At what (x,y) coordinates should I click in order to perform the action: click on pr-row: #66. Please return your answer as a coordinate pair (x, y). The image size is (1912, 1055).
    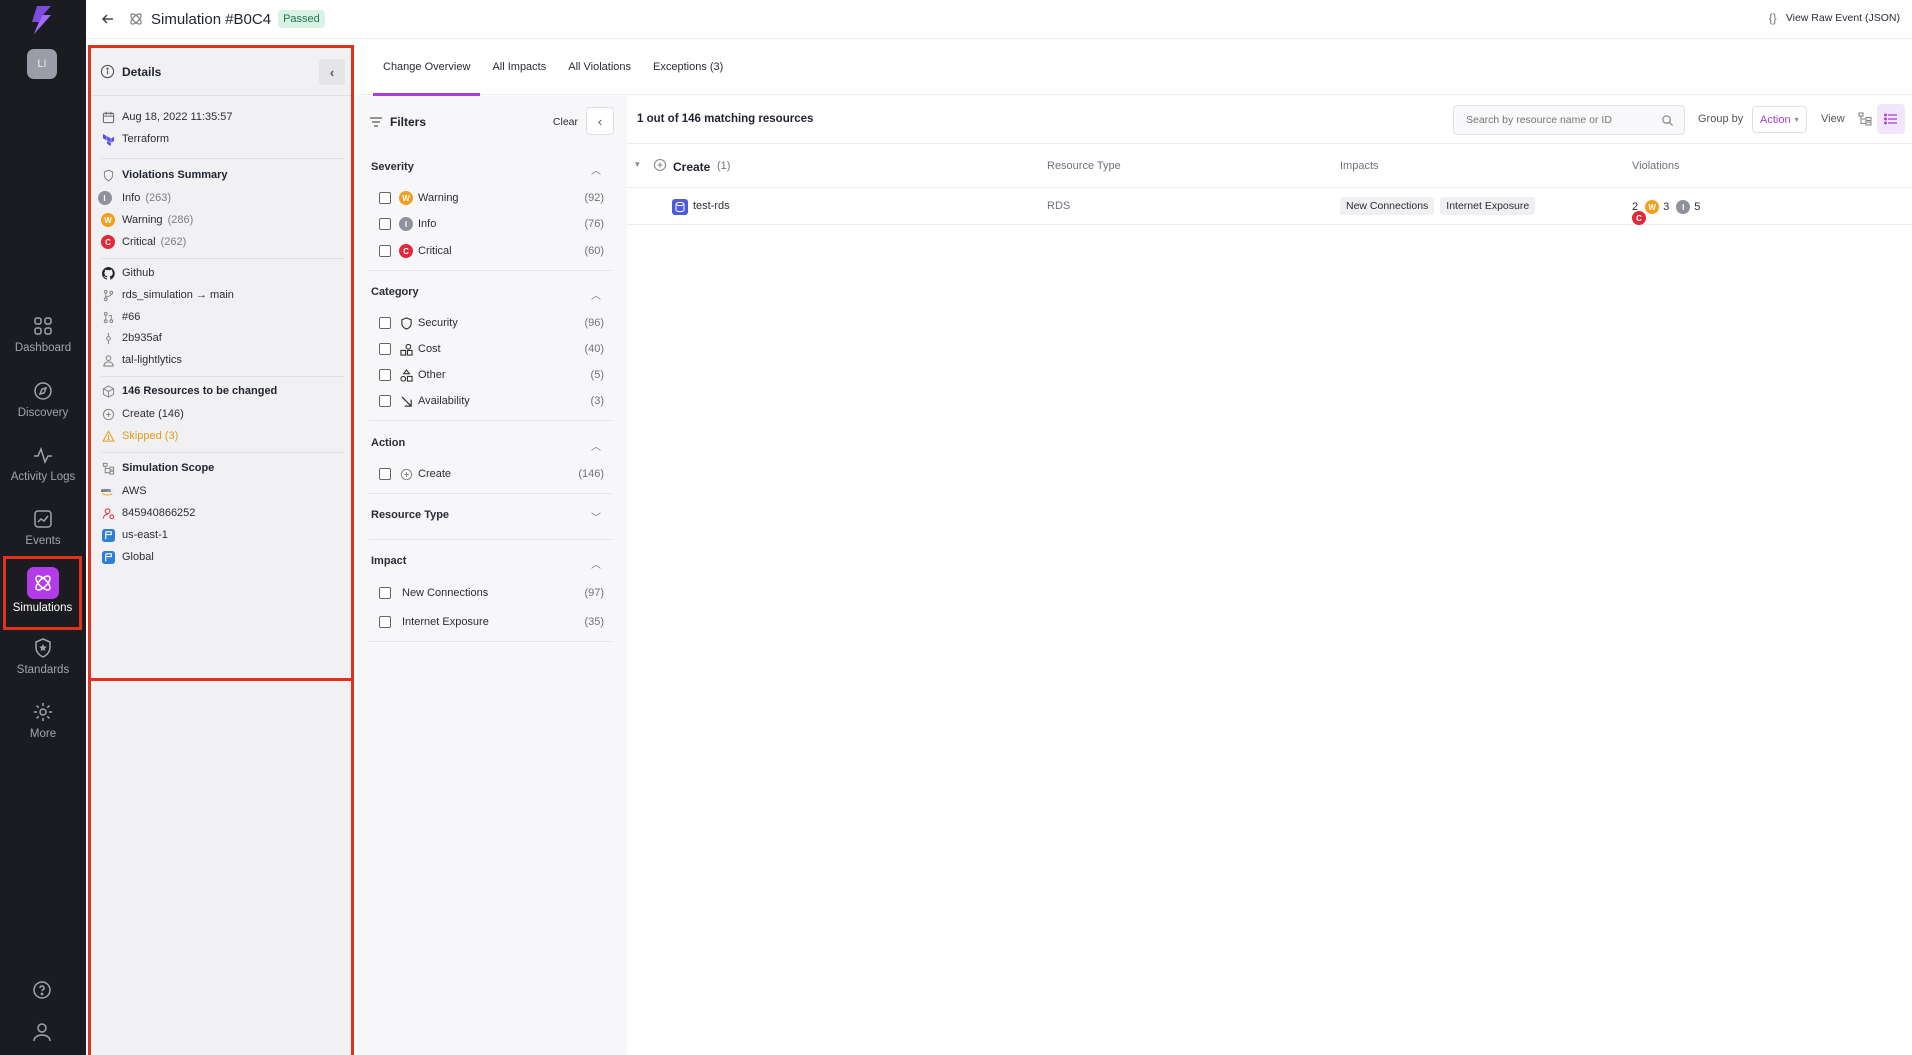
    Looking at the image, I should click on (120, 317).